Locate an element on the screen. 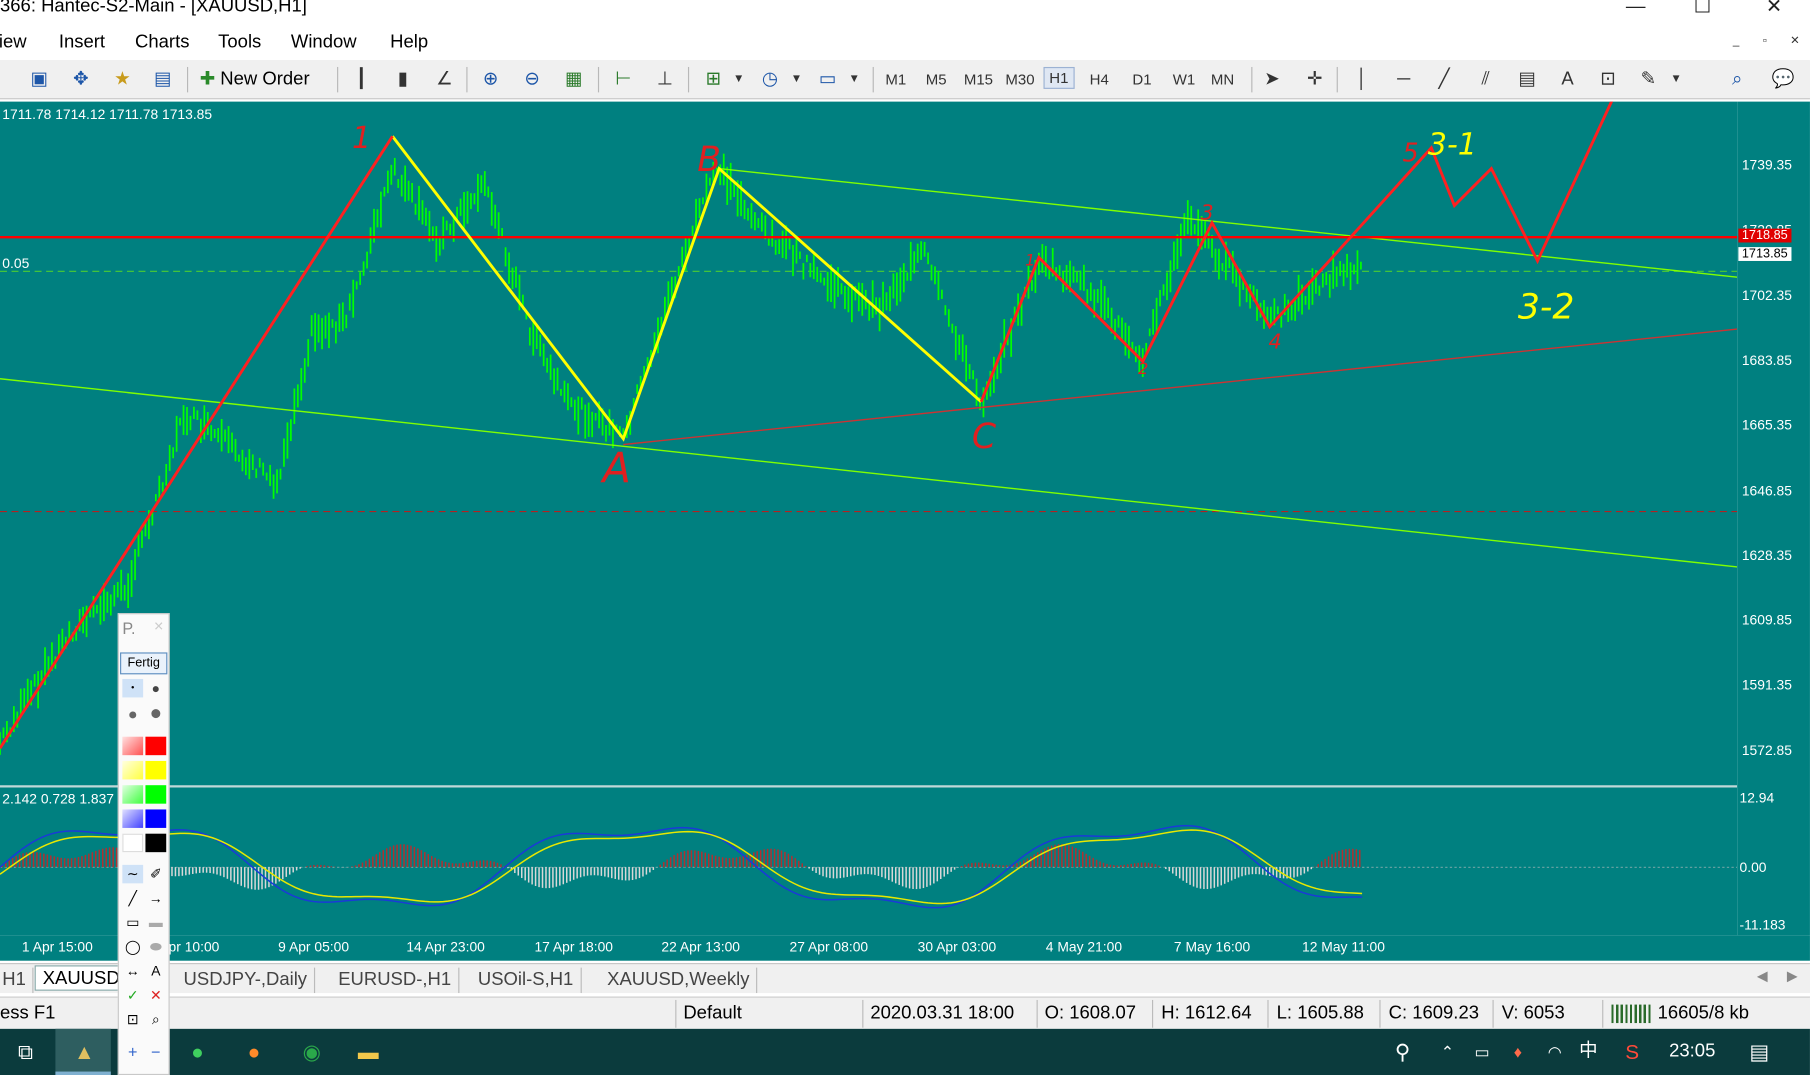  input-method-indicator: 中 is located at coordinates (1588, 1052).